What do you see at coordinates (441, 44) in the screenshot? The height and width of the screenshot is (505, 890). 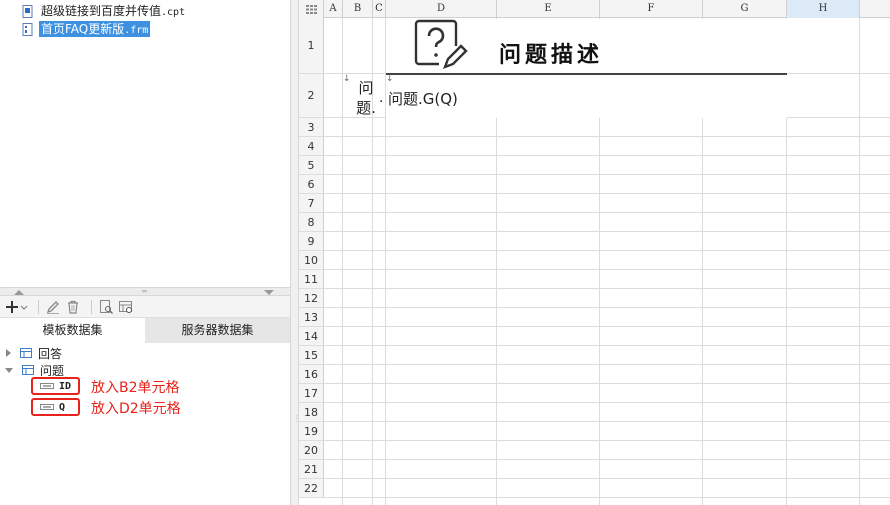 I see `question-edit-icon` at bounding box center [441, 44].